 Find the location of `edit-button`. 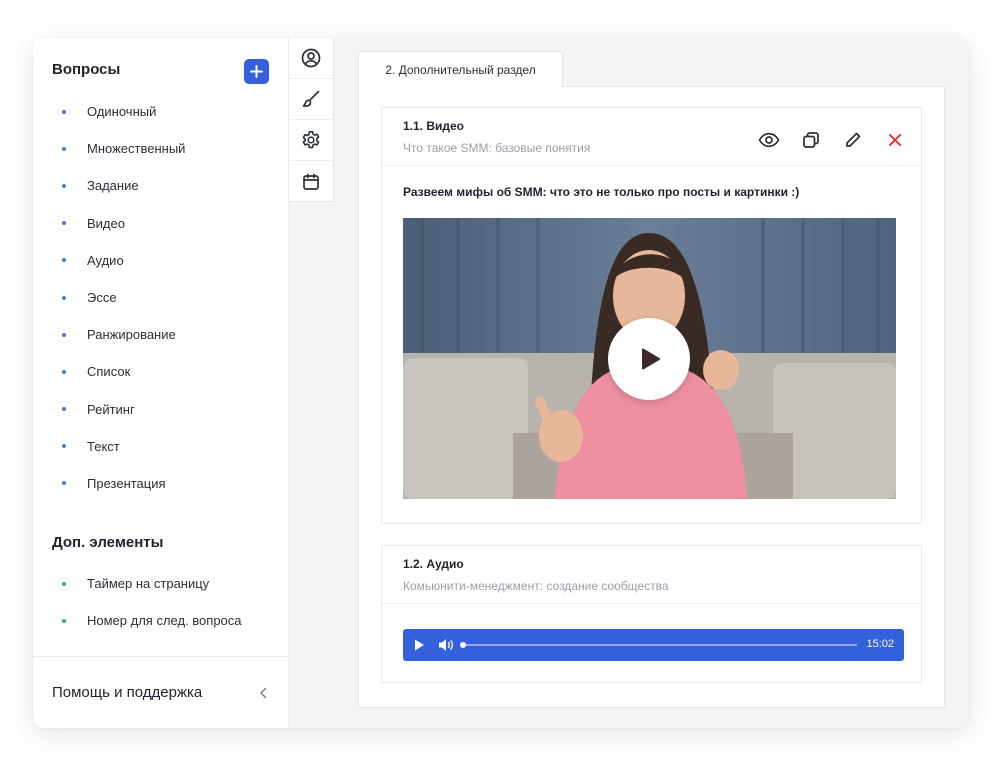

edit-button is located at coordinates (853, 140).